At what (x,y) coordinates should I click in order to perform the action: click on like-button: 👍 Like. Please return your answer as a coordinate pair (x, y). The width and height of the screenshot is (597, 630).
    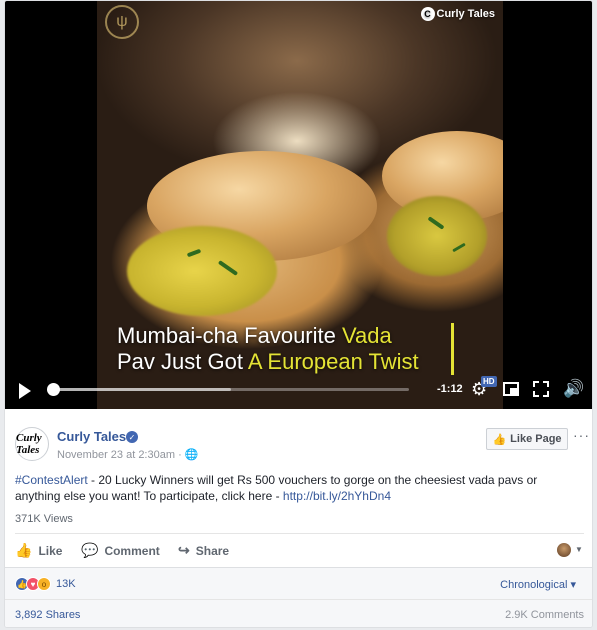
    Looking at the image, I should click on (38, 550).